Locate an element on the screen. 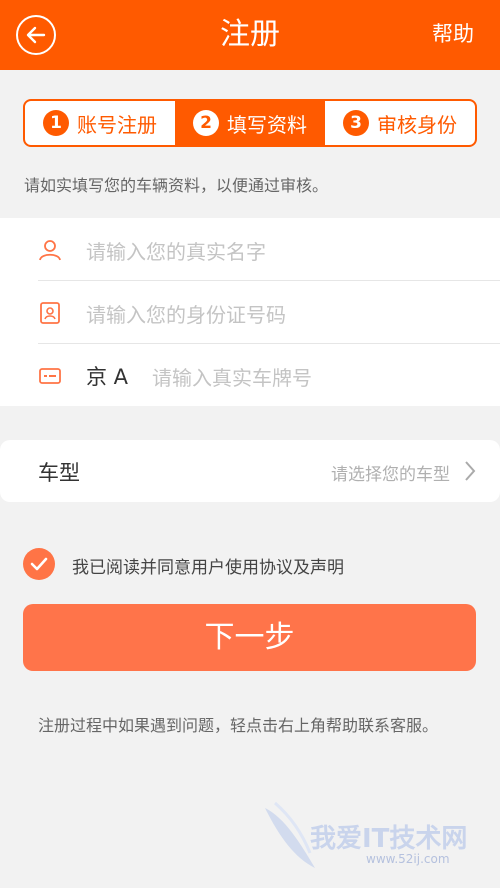 The image size is (500, 888). step-fill-info: 2 填写资料 is located at coordinates (250, 123).